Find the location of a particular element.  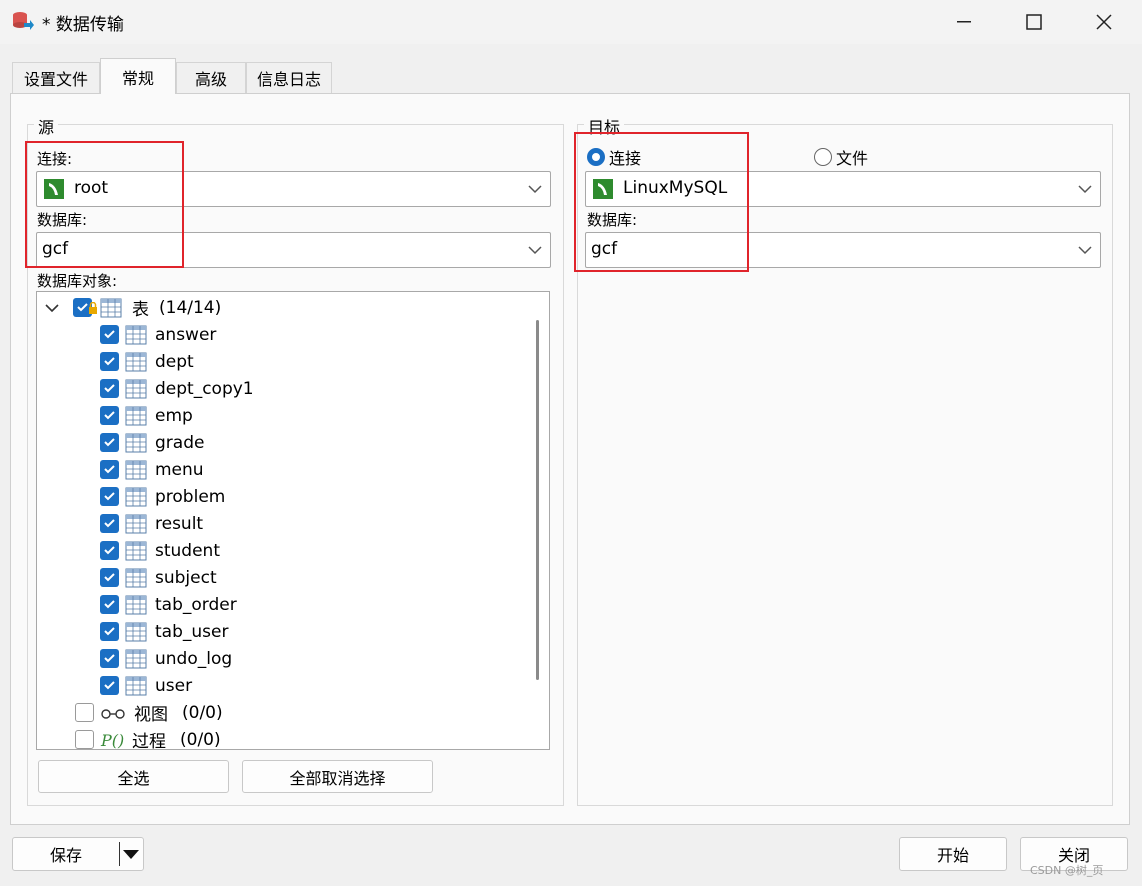

function-icon: P() is located at coordinates (112, 740).